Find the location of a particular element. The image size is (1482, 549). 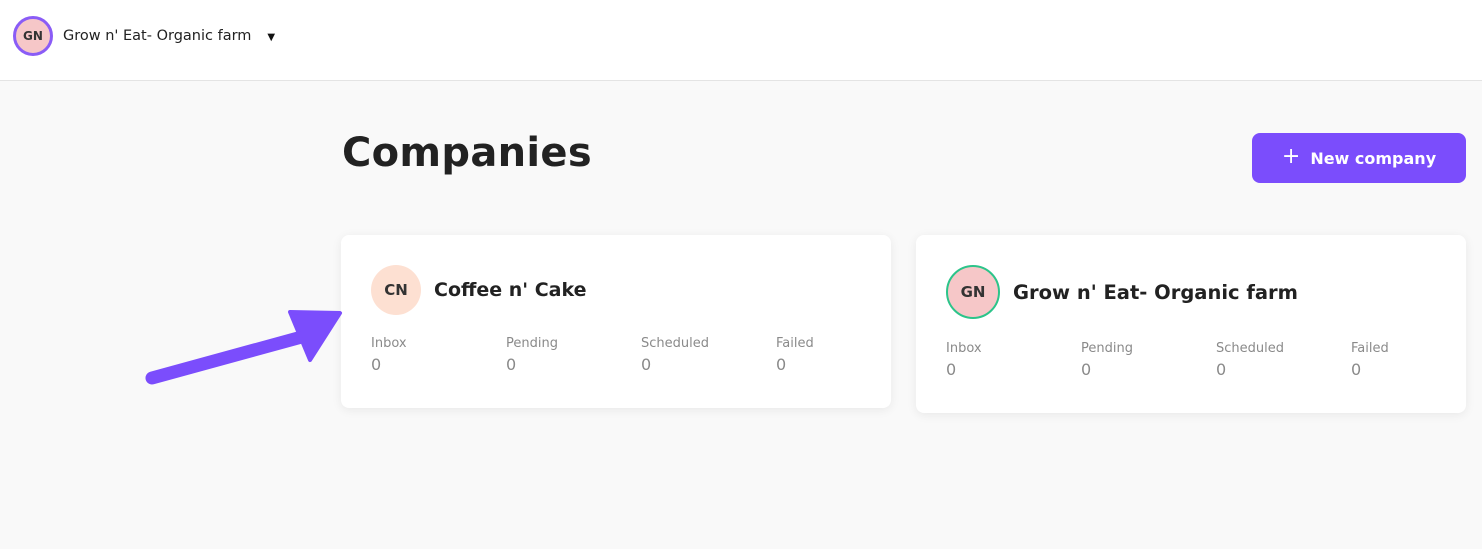

company-switcher: GN Grow n' Eat- Organic farm ▼ is located at coordinates (144, 36).